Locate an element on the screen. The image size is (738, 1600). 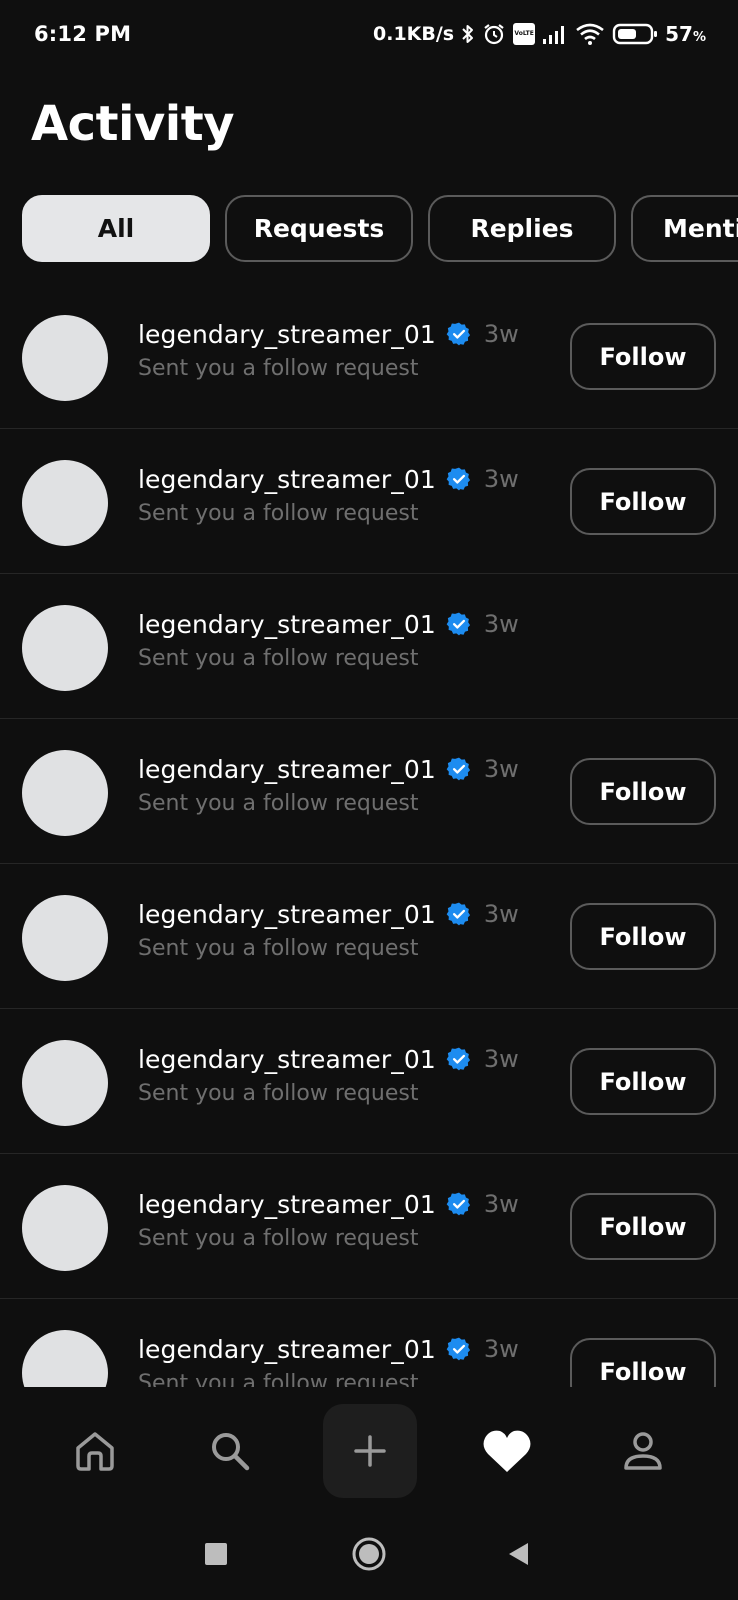
filter-chip-all: All is located at coordinates (116, 228).